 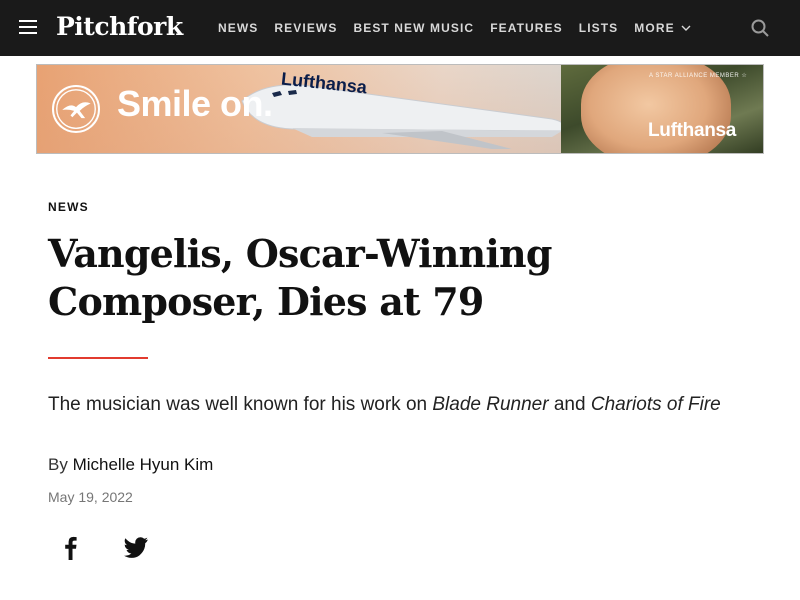 I want to click on nav-item-best-new-music: BEST NEW MUSIC, so click(x=413, y=28).